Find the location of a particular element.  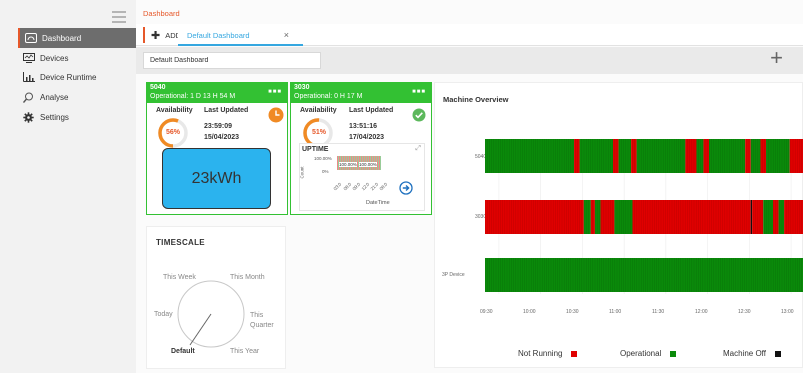

add-widget-button: + is located at coordinates (776, 58).